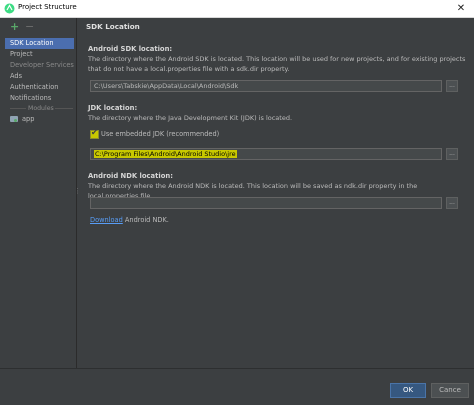 This screenshot has width=474, height=405. What do you see at coordinates (47, 7) in the screenshot?
I see `window-title: Project Structure` at bounding box center [47, 7].